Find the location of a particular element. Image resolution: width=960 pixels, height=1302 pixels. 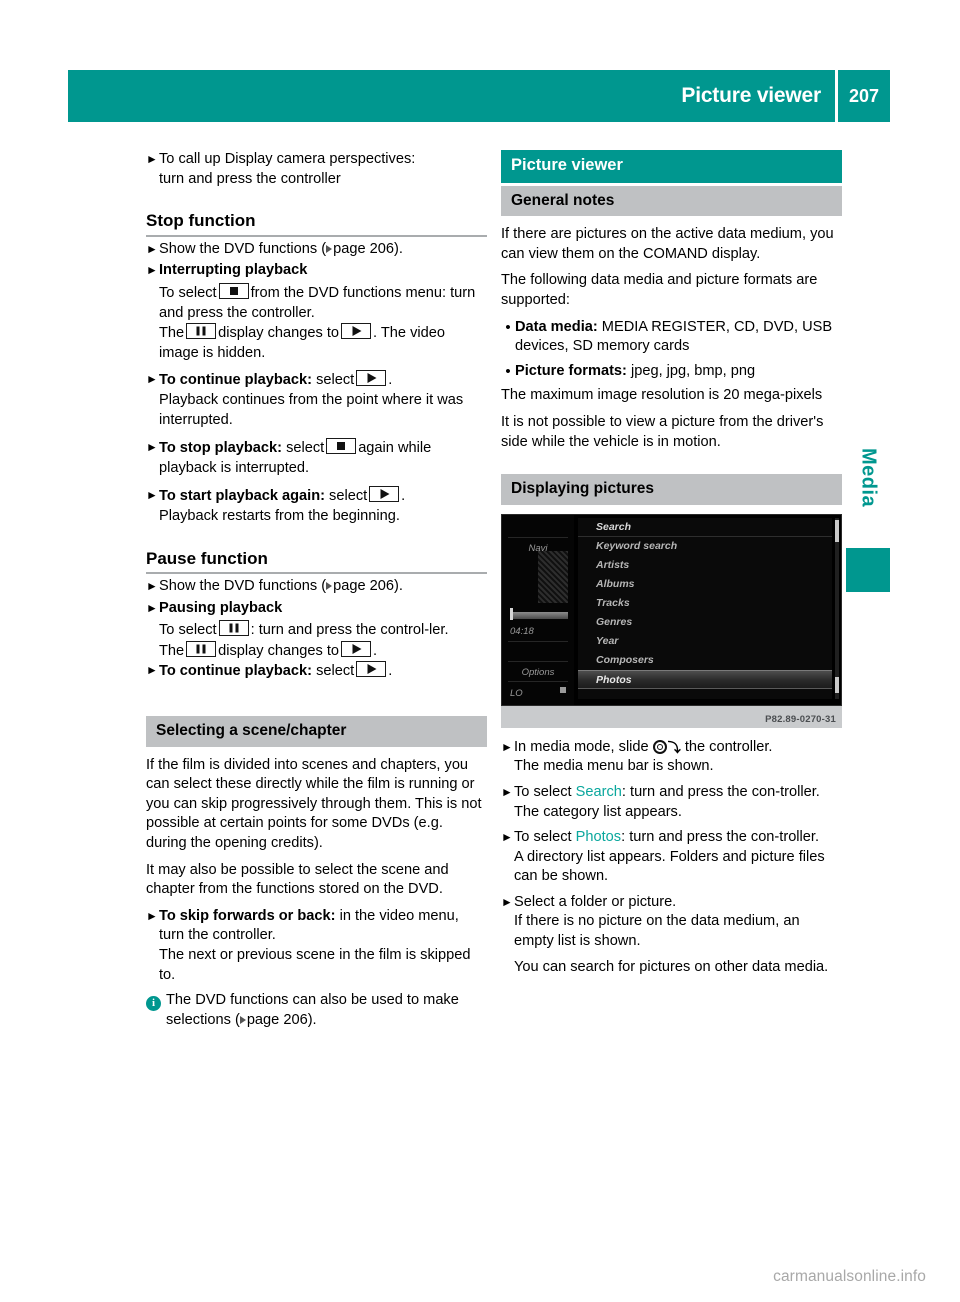

side-tab-marker is located at coordinates (868, 570).